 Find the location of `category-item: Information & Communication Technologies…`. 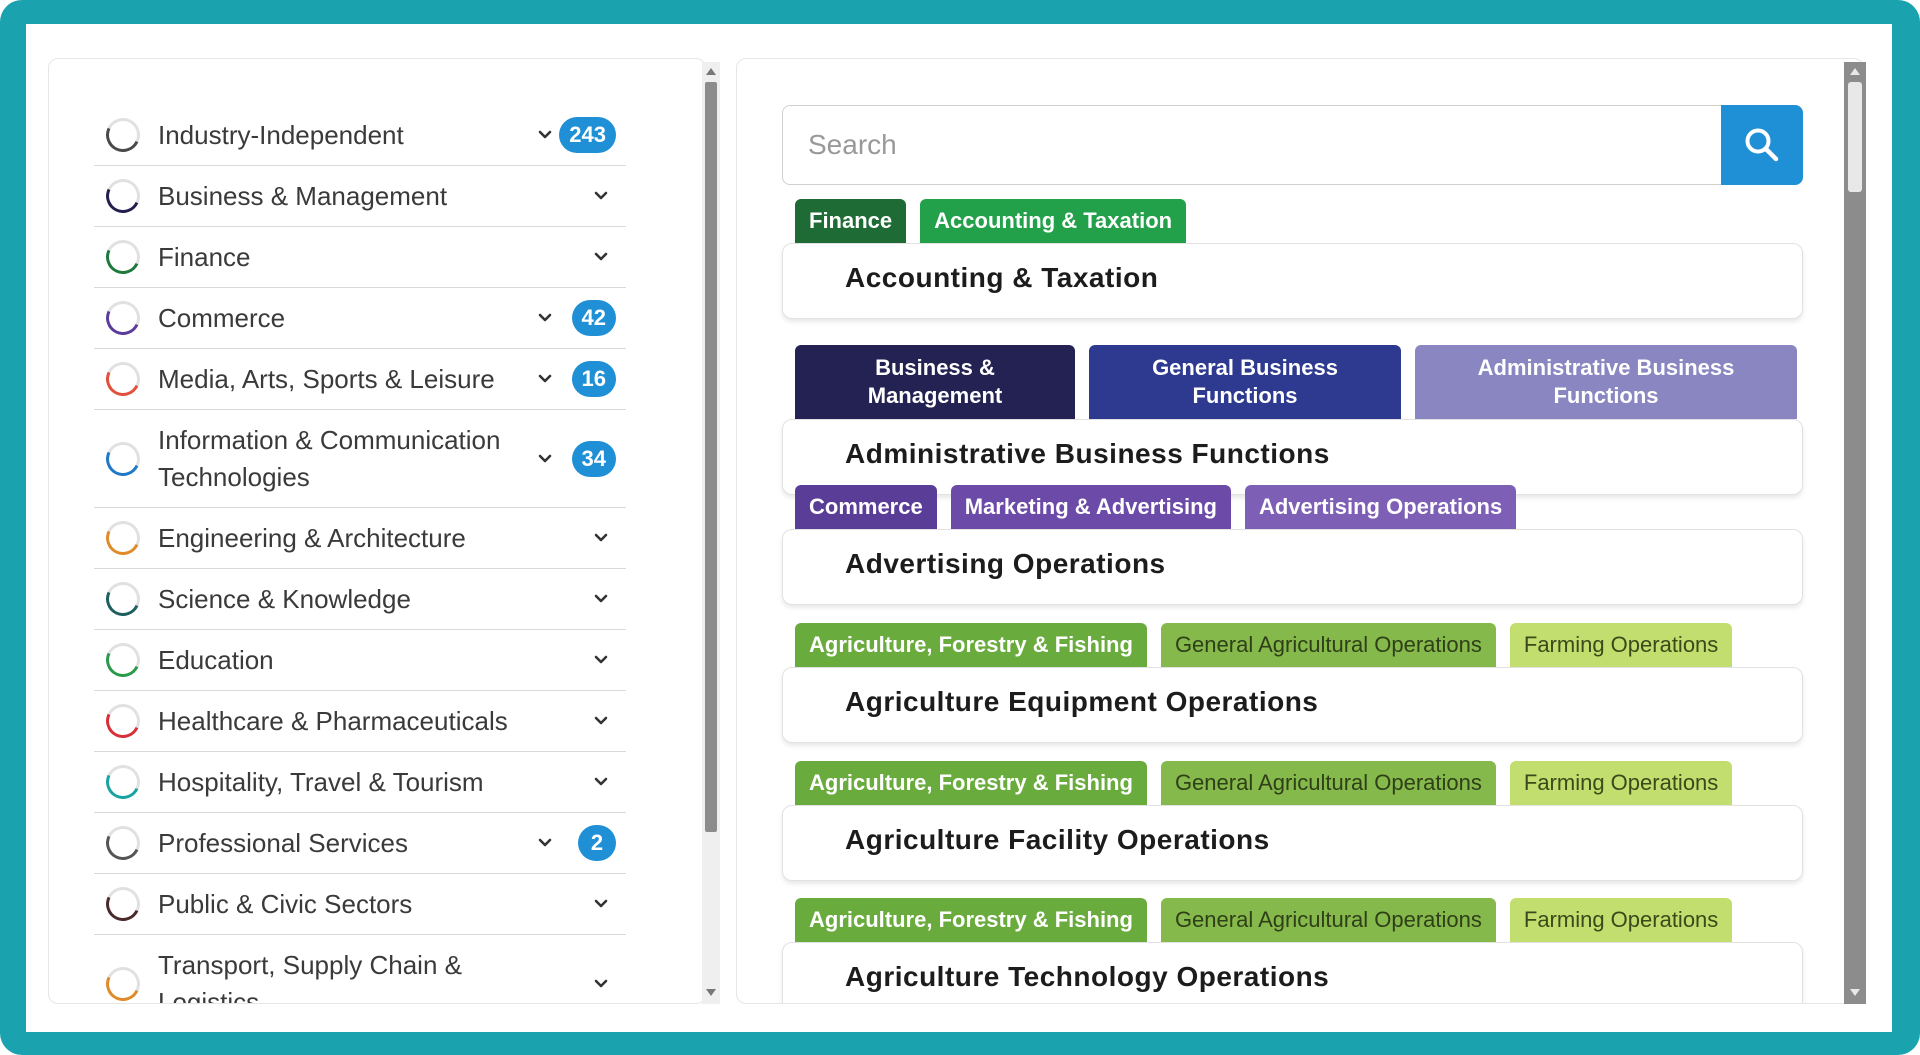

category-item: Information & Communication Technologies… is located at coordinates (360, 459).